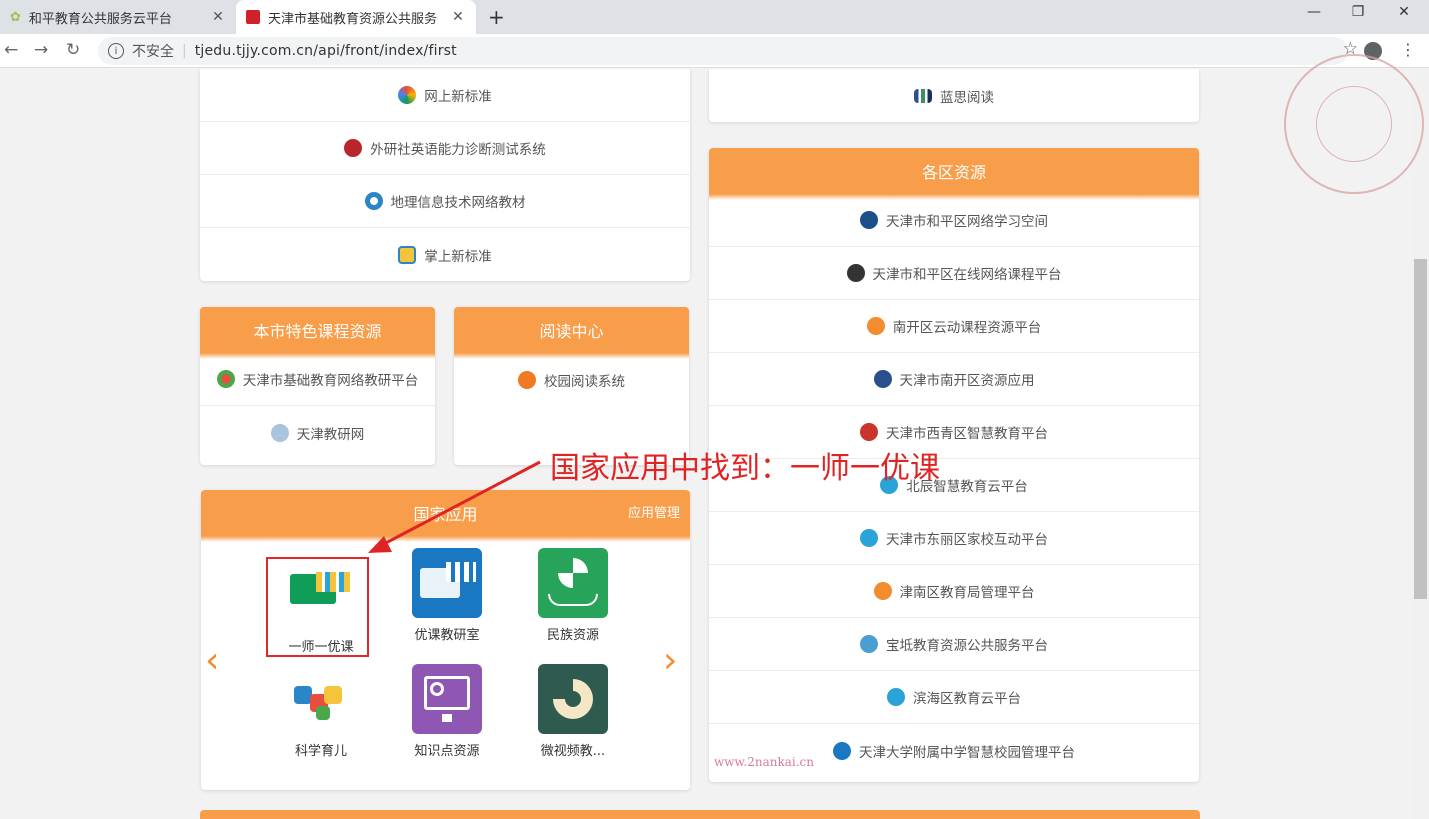 Image resolution: width=1429 pixels, height=819 pixels. I want to click on app-label: 知识点资源, so click(447, 751).